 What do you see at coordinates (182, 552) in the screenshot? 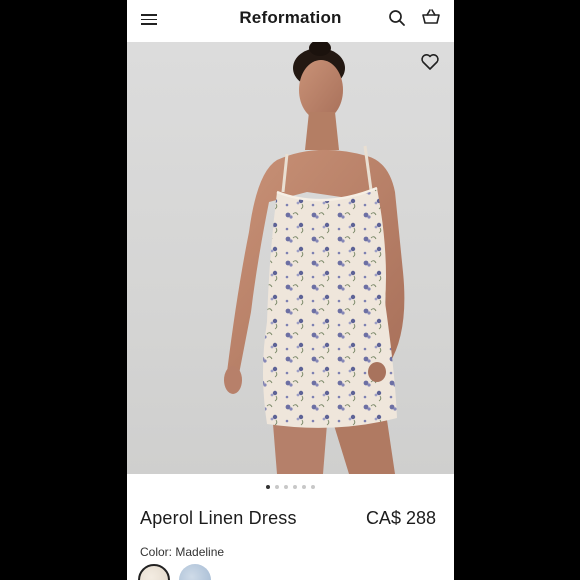
I see `color-label: Color: Madeline` at bounding box center [182, 552].